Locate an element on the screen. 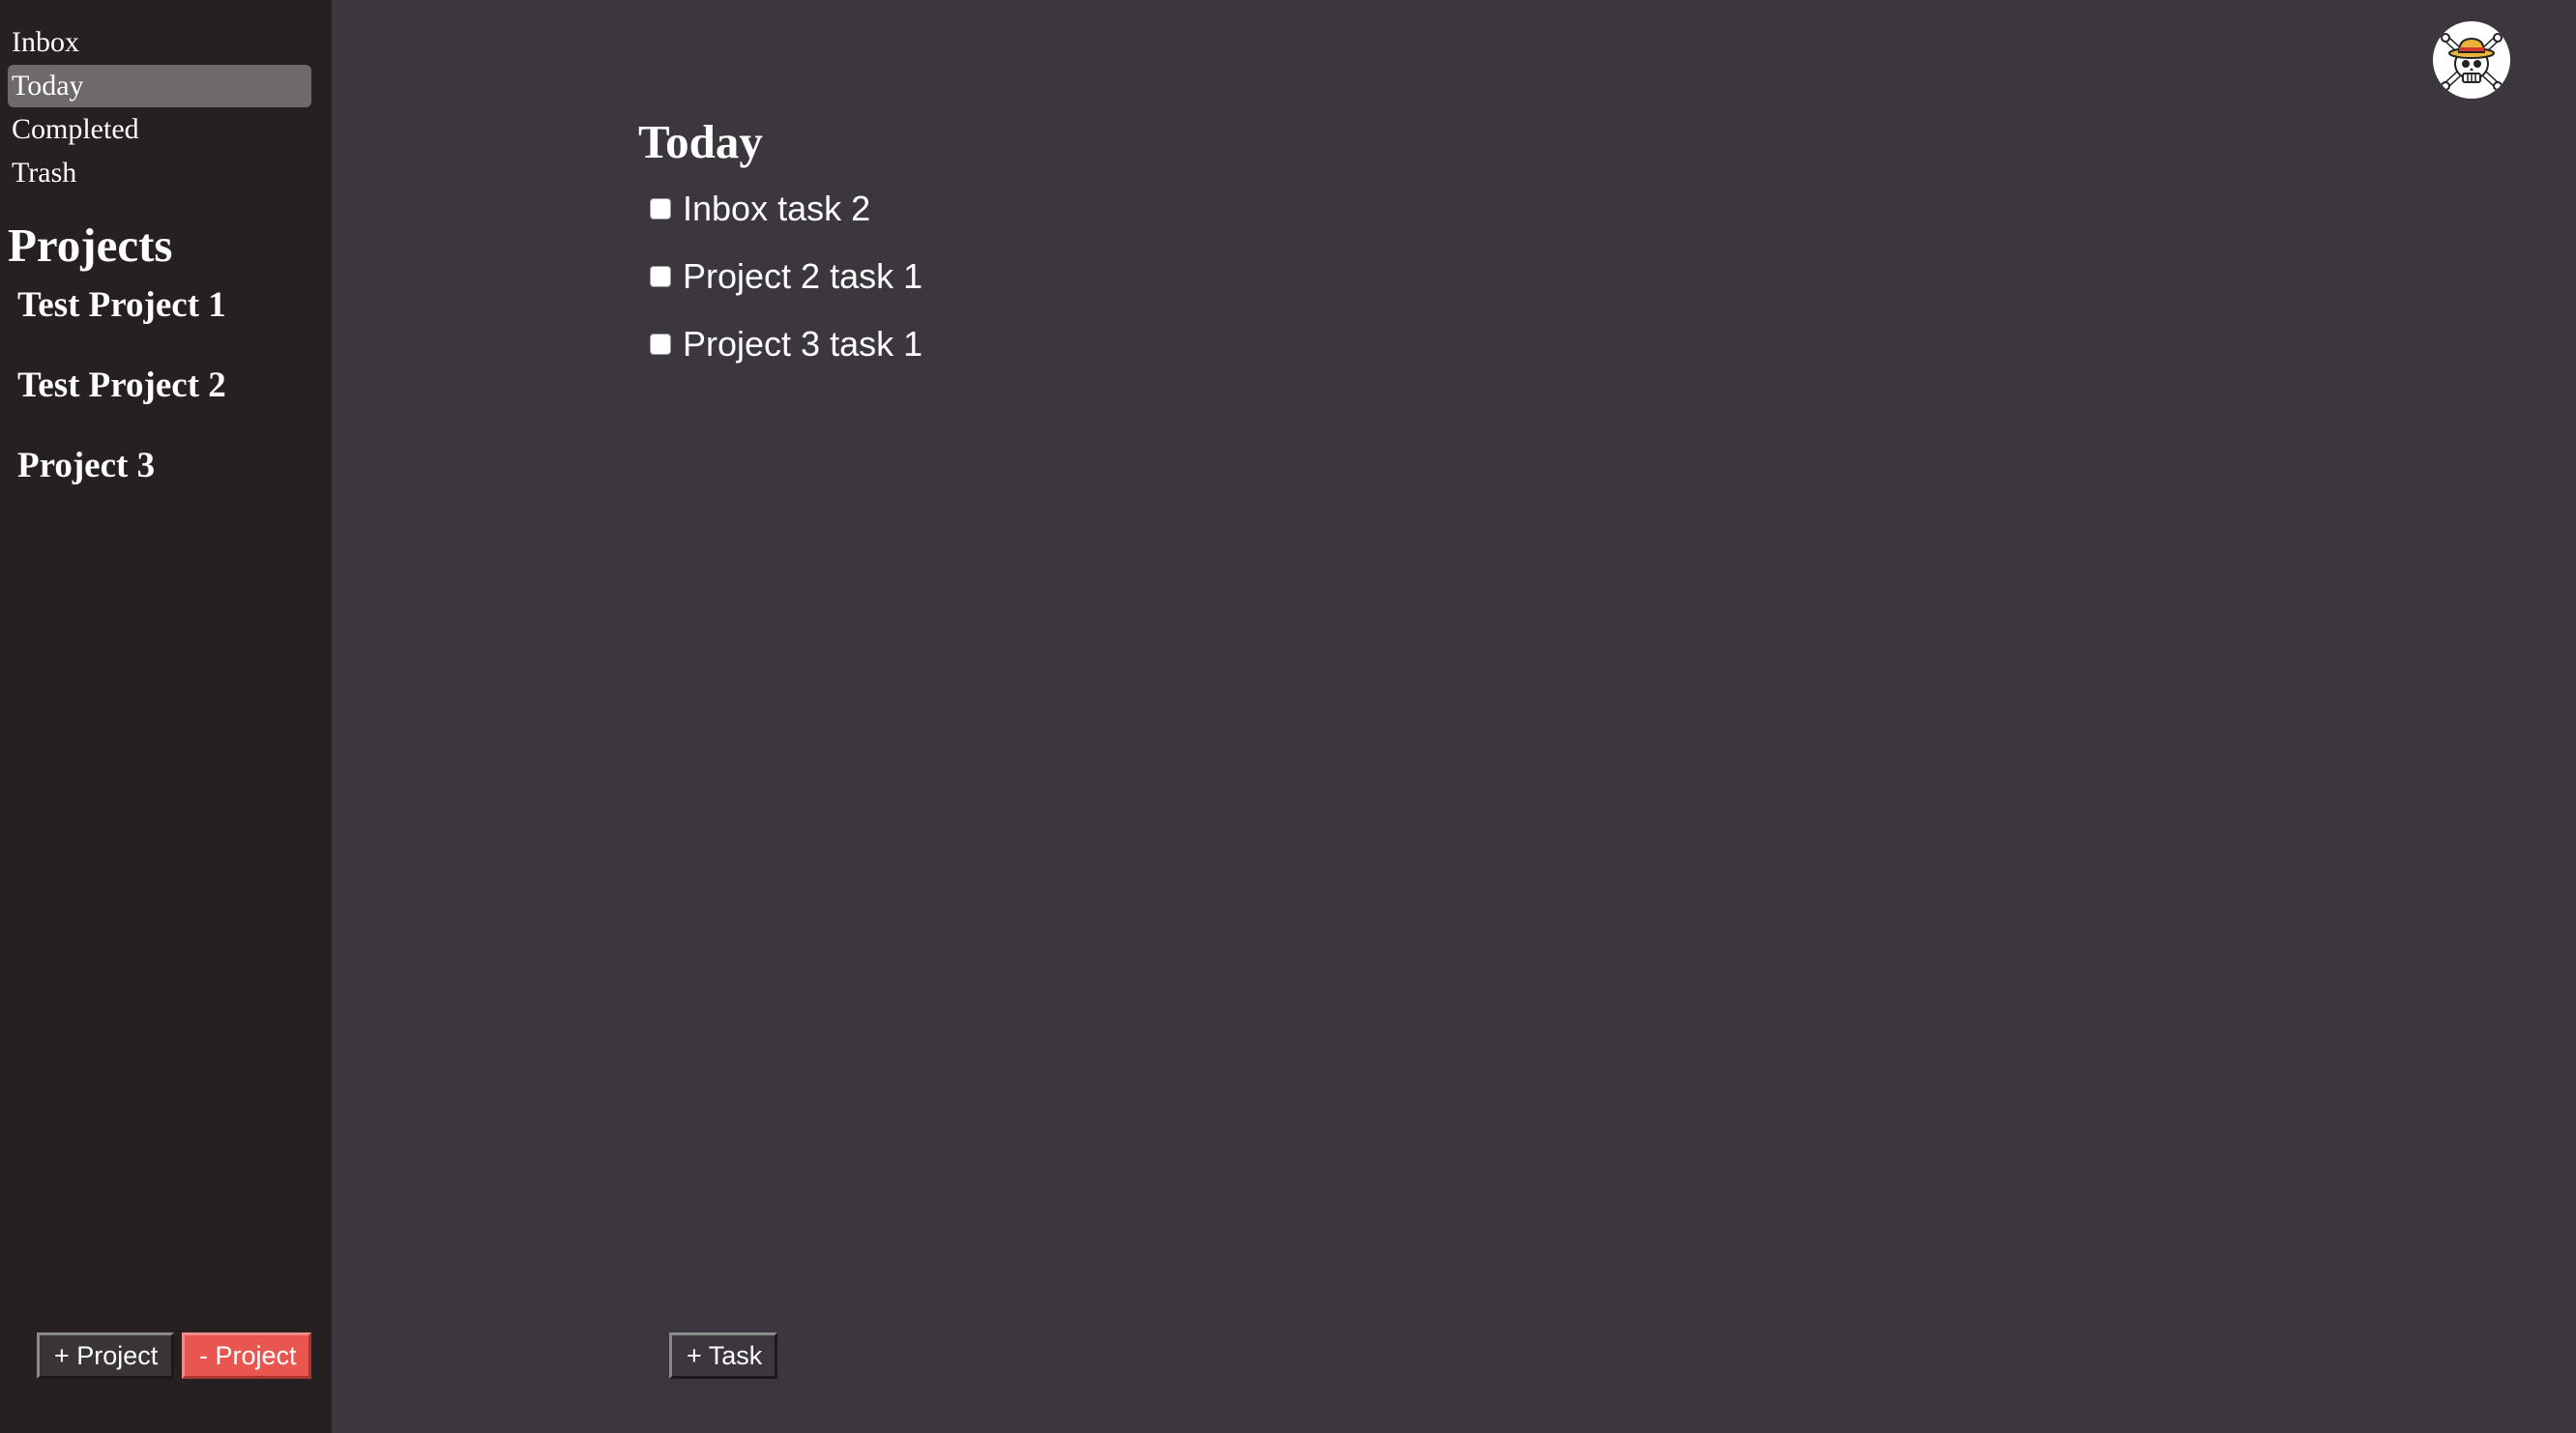 This screenshot has height=1433, width=2576. straw-hat-skull-icon is located at coordinates (2472, 62).